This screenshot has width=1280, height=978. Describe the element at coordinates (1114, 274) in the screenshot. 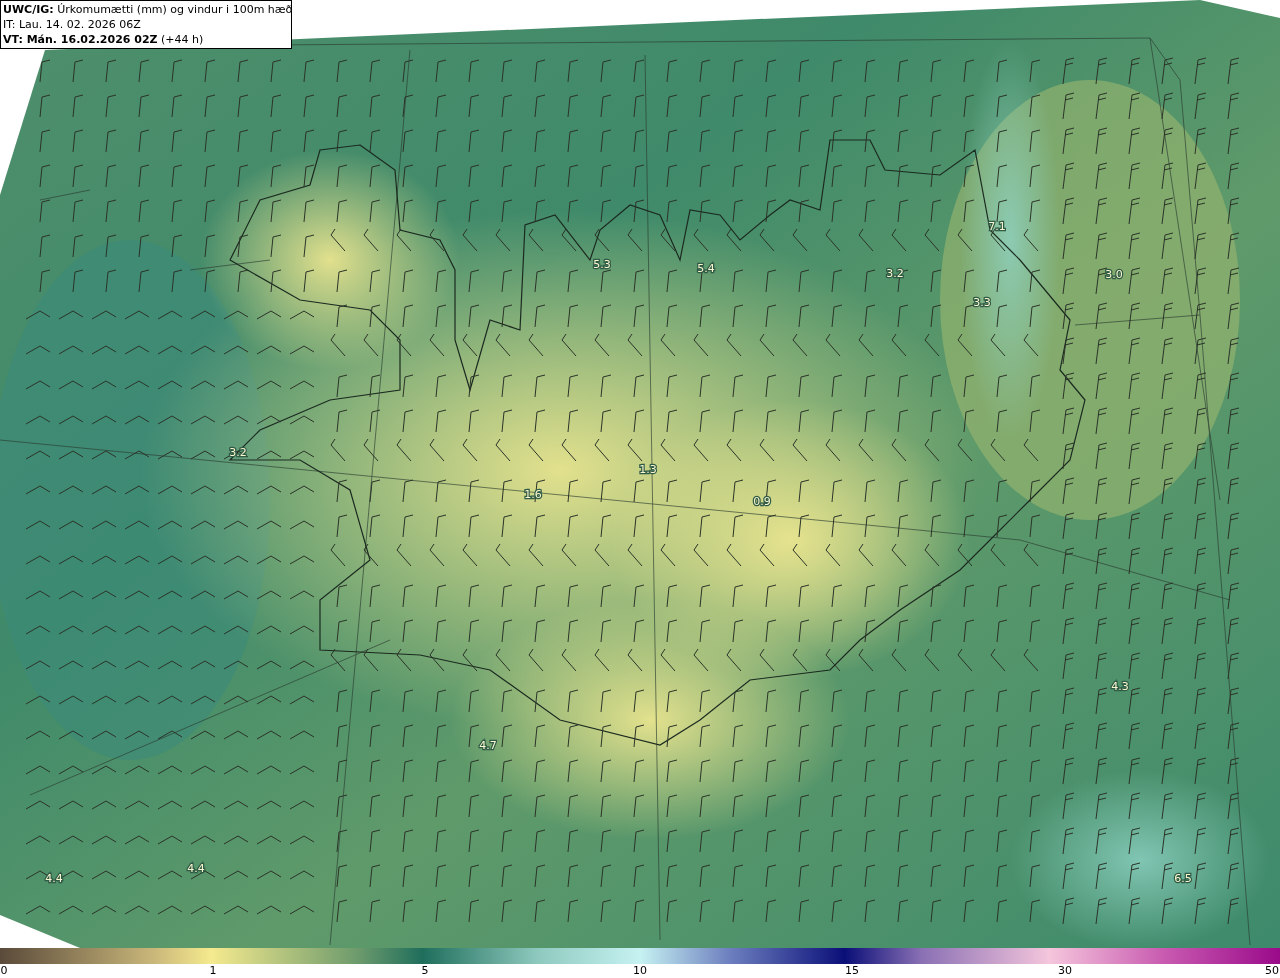

I see `value-label: 3.0` at that location.